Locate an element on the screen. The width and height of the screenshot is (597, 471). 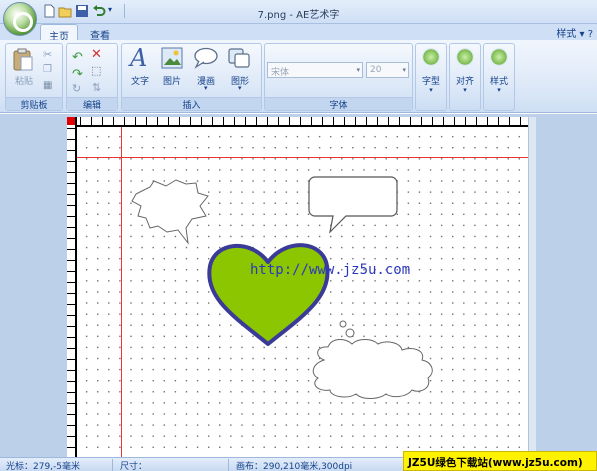
group-align: 对齐 ▾ is located at coordinates (465, 77).